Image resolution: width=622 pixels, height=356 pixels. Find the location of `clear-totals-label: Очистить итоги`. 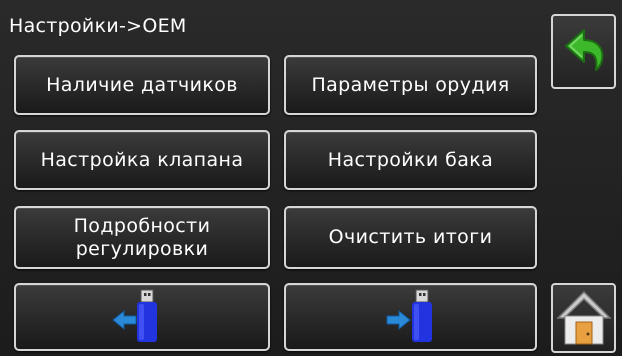

clear-totals-label: Очистить итоги is located at coordinates (410, 237).